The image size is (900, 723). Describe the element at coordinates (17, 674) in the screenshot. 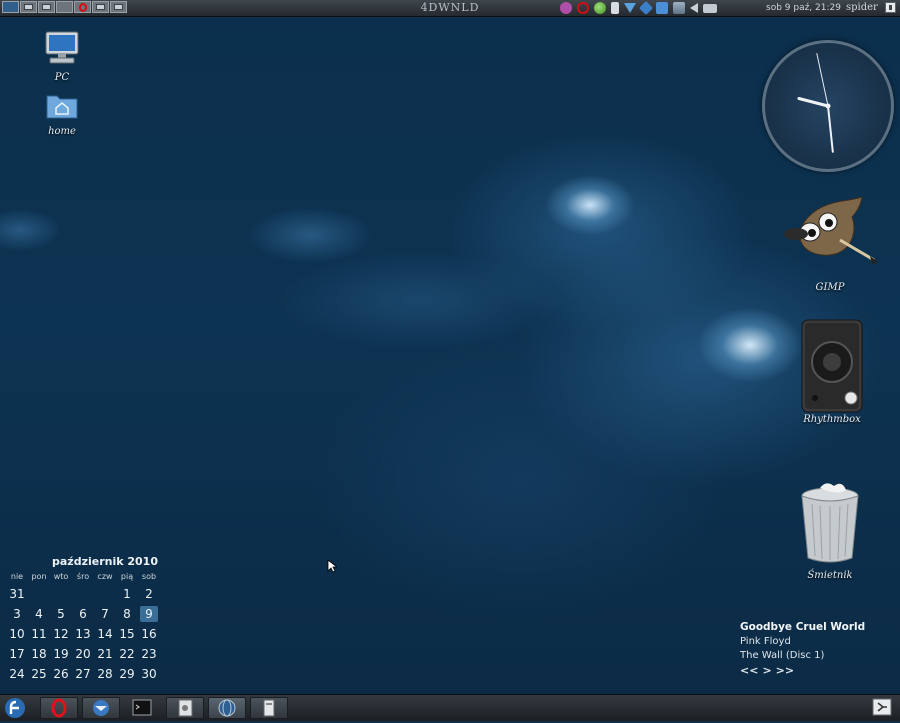

I see `calendar-day: 24` at that location.